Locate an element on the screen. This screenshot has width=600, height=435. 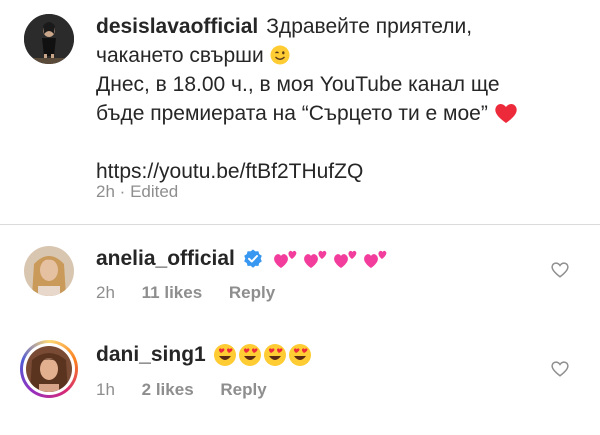
post-meta: 2h · Edited is located at coordinates (137, 192).